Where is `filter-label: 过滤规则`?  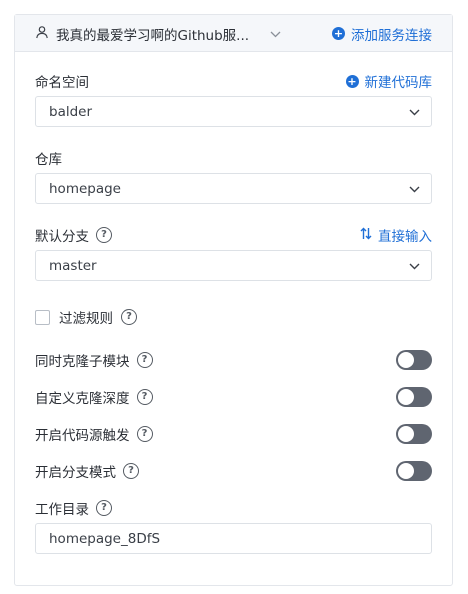
filter-label: 过滤规则 is located at coordinates (86, 319).